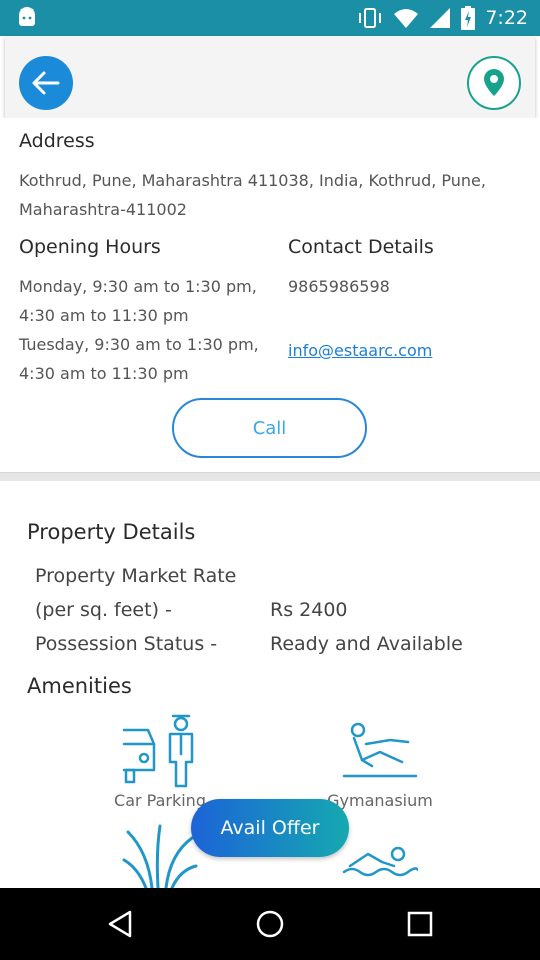  I want to click on rate-value: Rs 2400, so click(309, 610).